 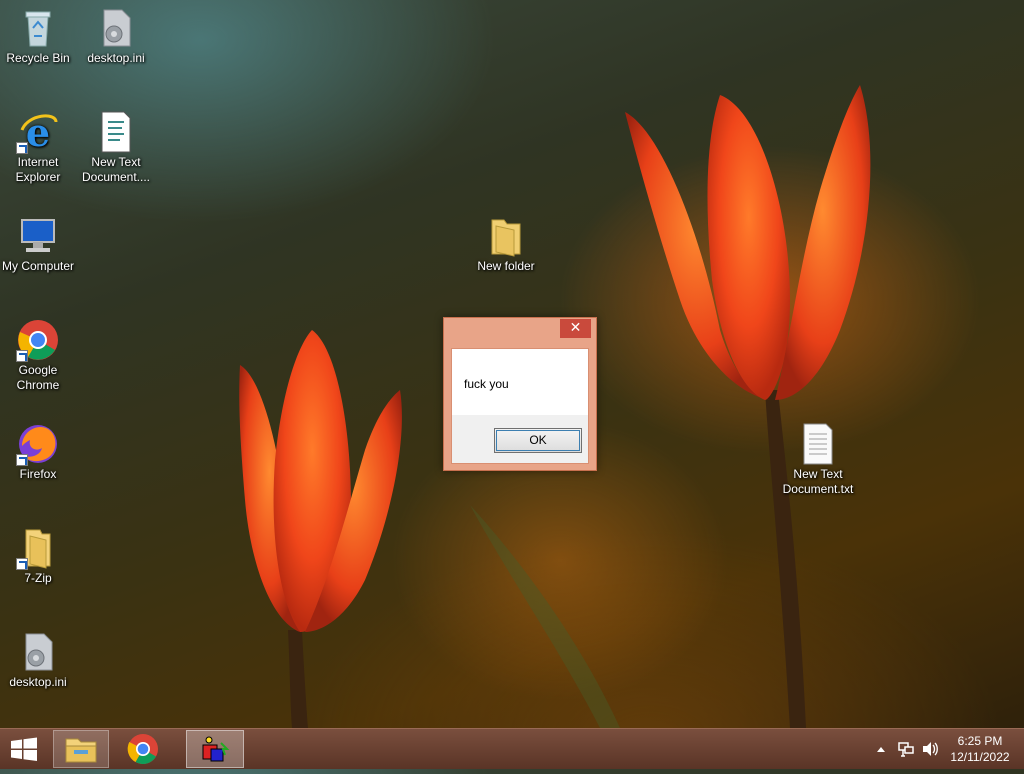 I want to click on dialog-message-area: fuck you, so click(x=520, y=382).